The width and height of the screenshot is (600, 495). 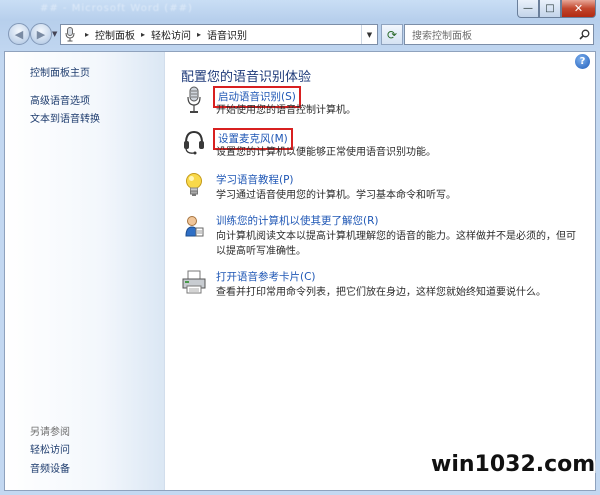 What do you see at coordinates (50, 448) in the screenshot?
I see `sidebar-link-ease-of-access: 轻松访问` at bounding box center [50, 448].